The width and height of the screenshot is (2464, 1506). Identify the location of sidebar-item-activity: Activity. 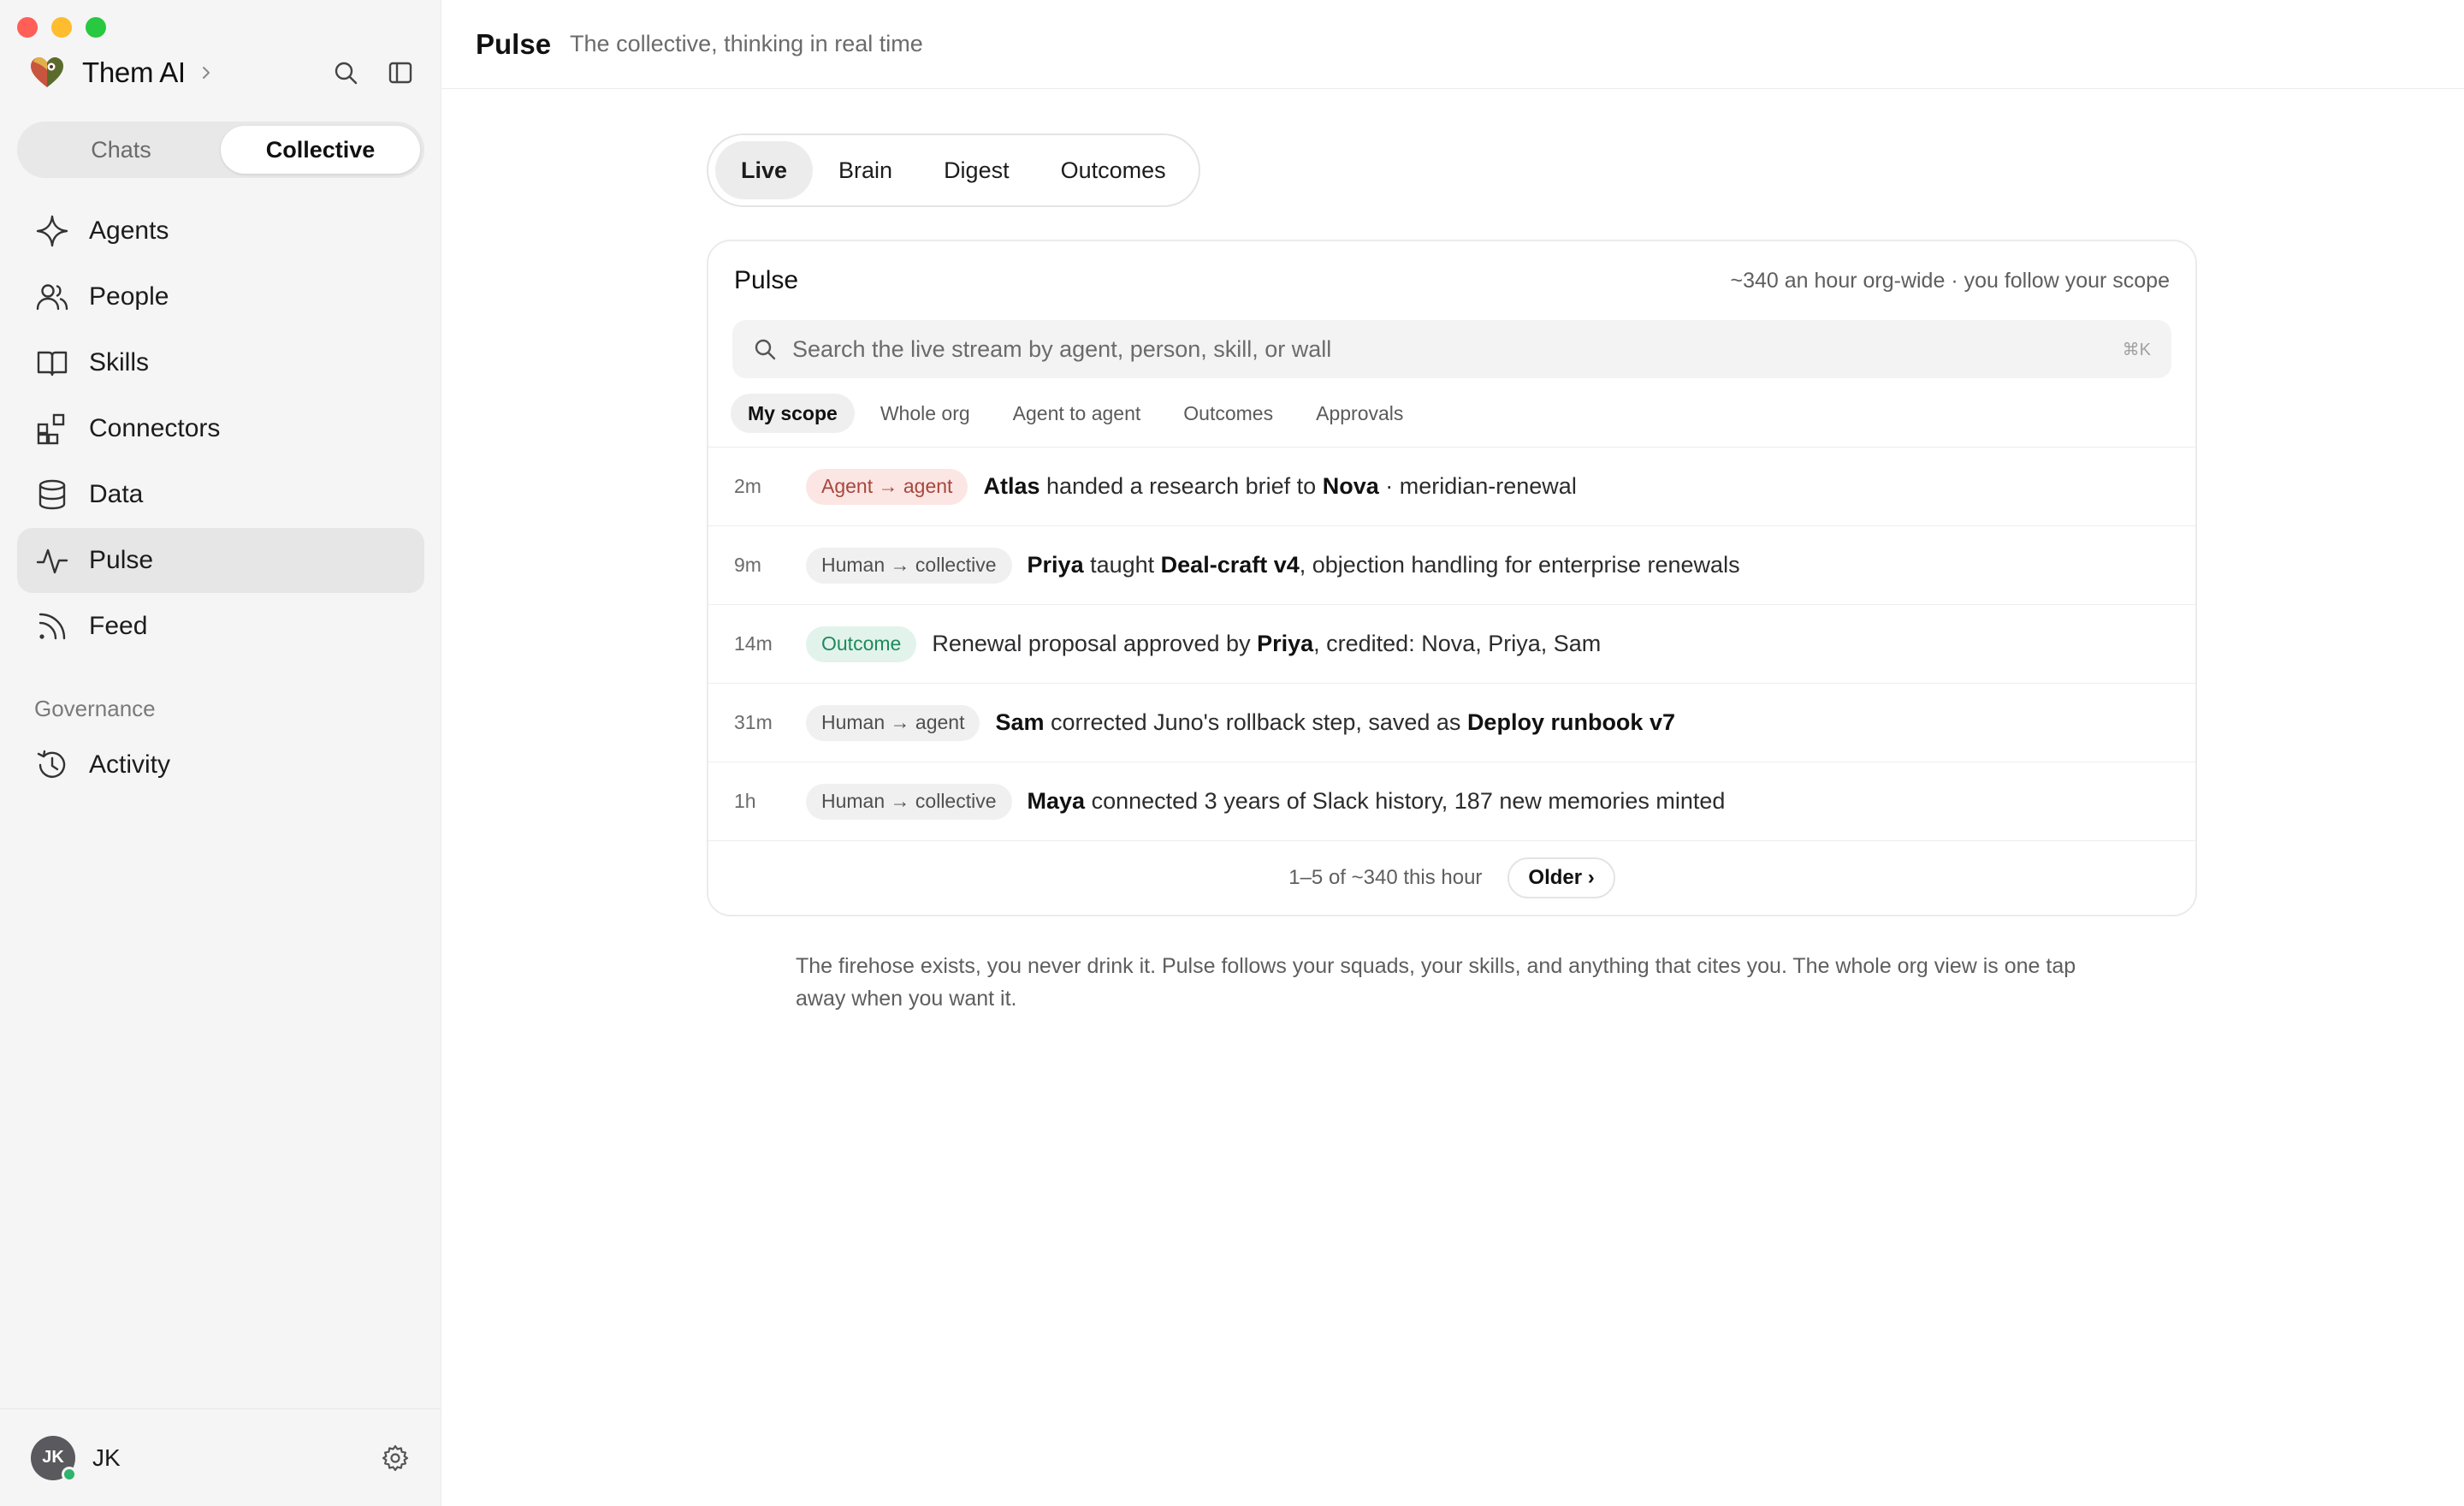
(220, 765).